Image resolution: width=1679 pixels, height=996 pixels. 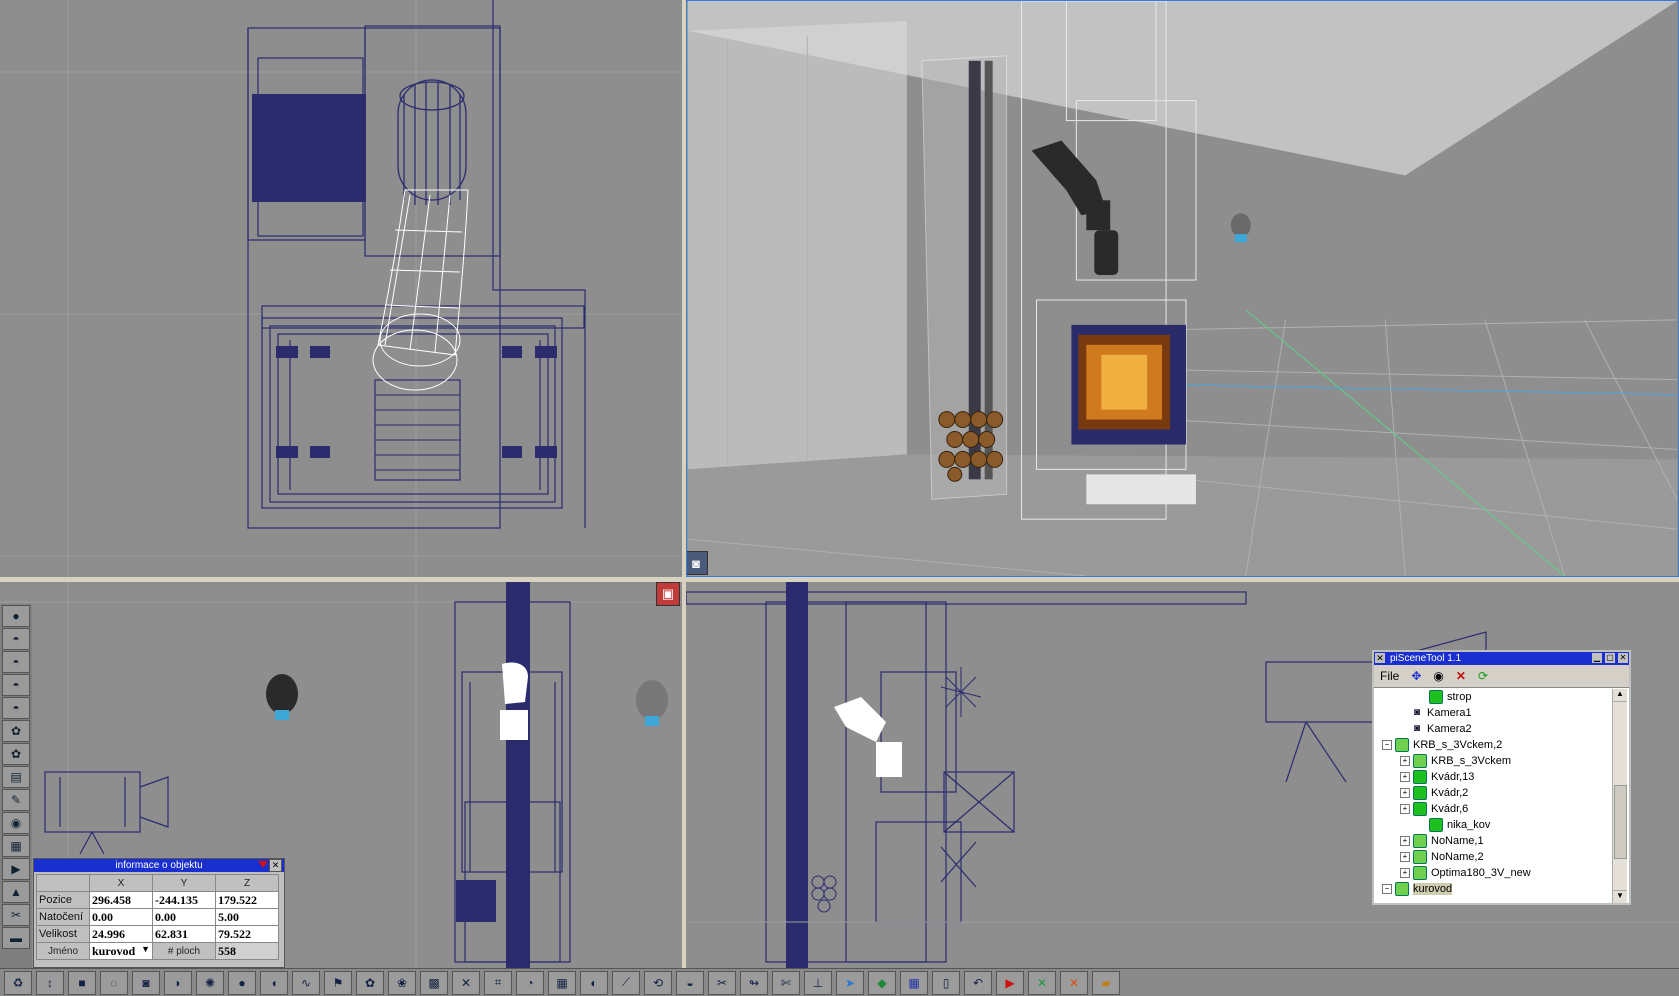 What do you see at coordinates (1620, 695) in the screenshot?
I see `scroll-up-icon: ▲` at bounding box center [1620, 695].